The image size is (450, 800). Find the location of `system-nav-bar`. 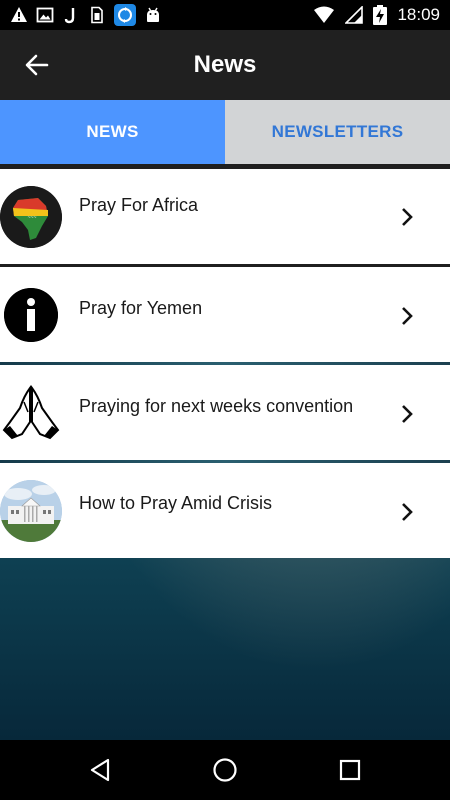

system-nav-bar is located at coordinates (225, 770).